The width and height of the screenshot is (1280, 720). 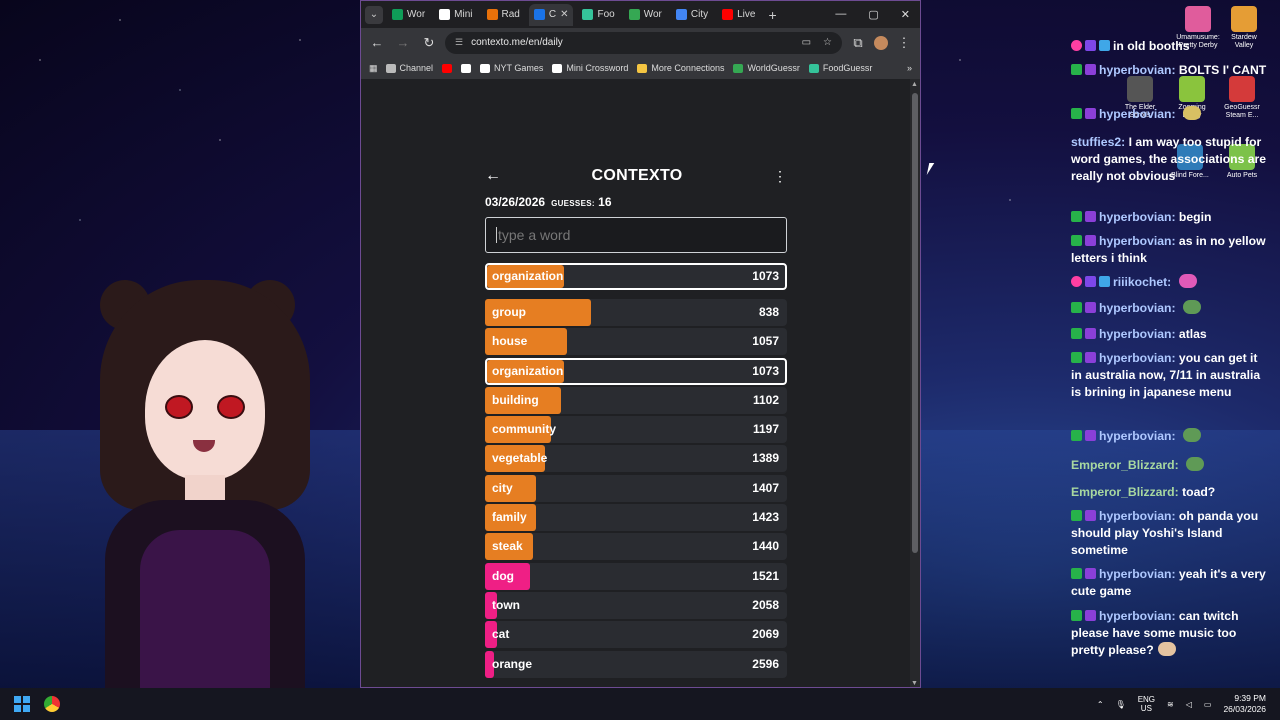 I want to click on guesses-label: GUESSES:, so click(x=573, y=203).